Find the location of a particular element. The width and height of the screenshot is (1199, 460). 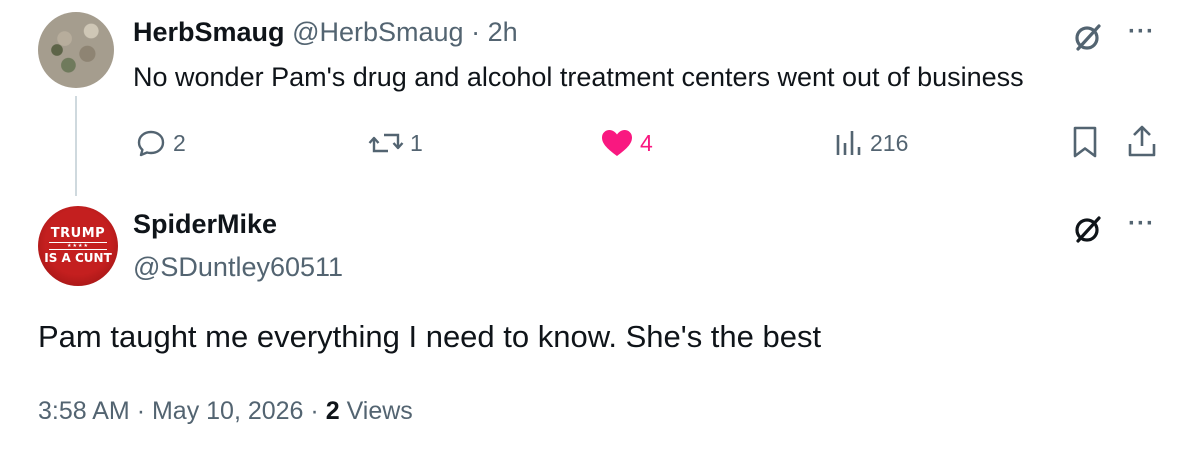

tweet2-views-label: Views is located at coordinates (380, 411).